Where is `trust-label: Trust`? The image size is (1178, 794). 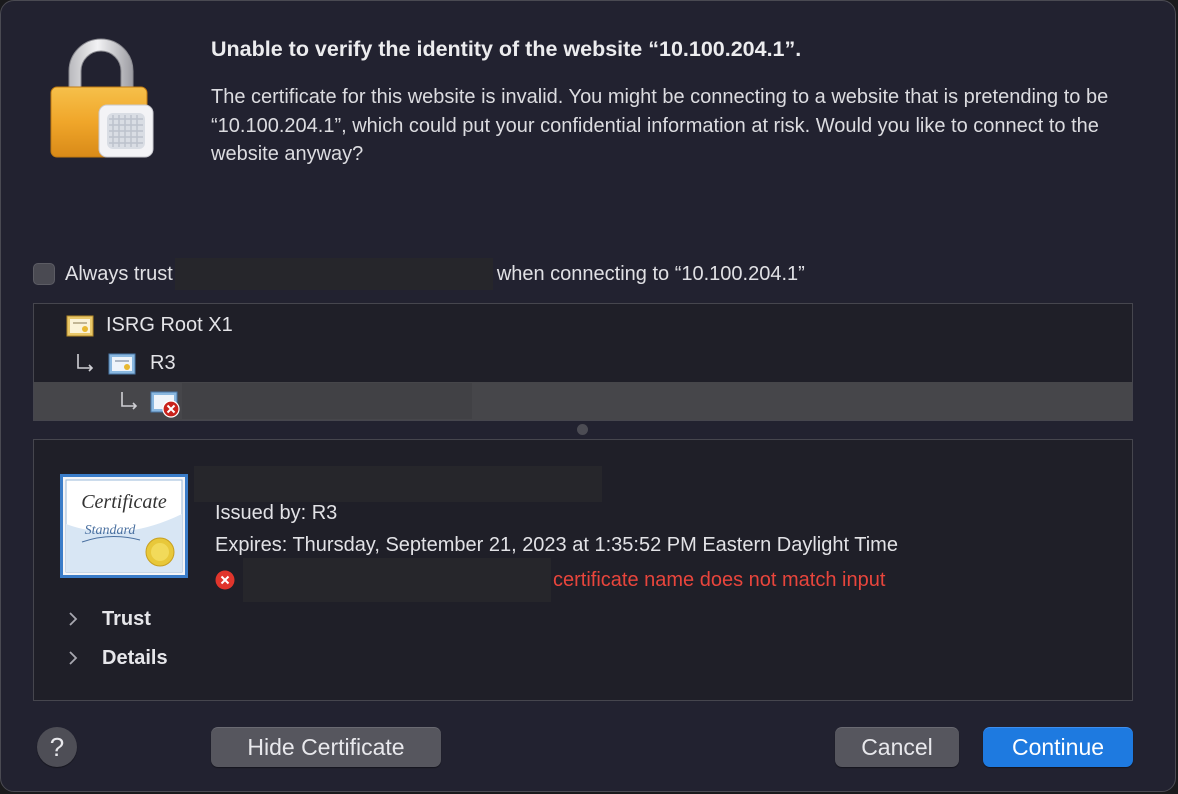 trust-label: Trust is located at coordinates (126, 618).